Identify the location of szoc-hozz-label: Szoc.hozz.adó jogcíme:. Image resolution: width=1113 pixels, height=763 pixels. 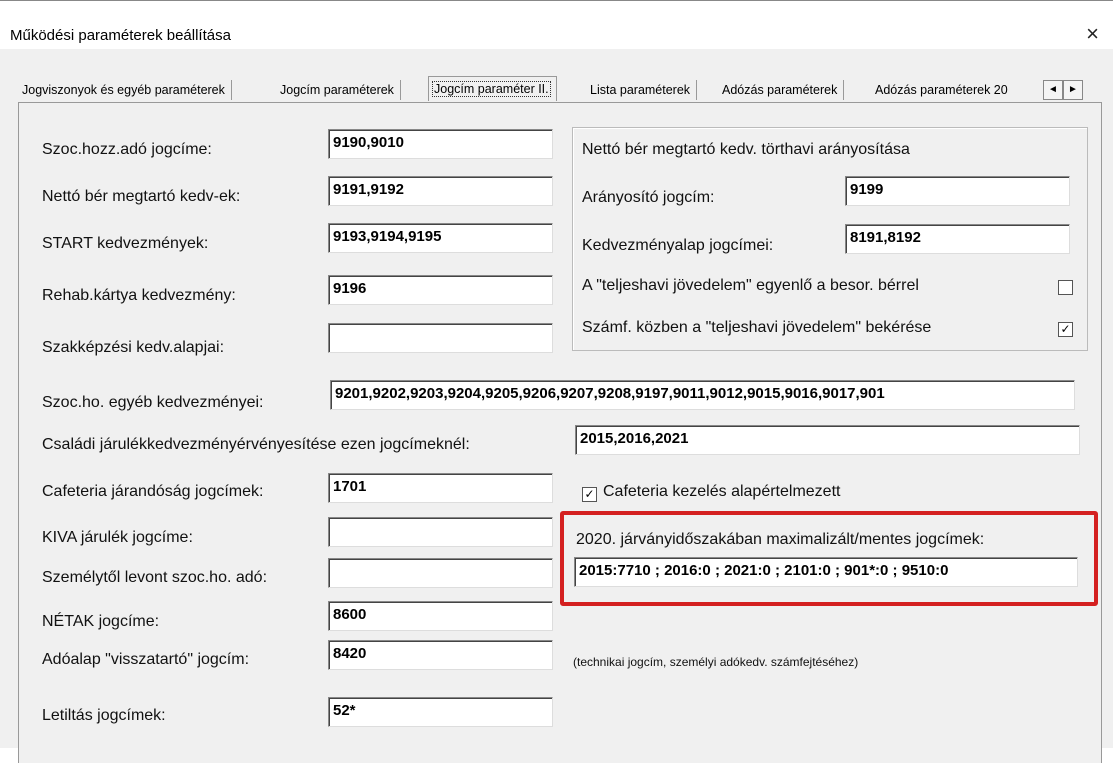
(127, 149).